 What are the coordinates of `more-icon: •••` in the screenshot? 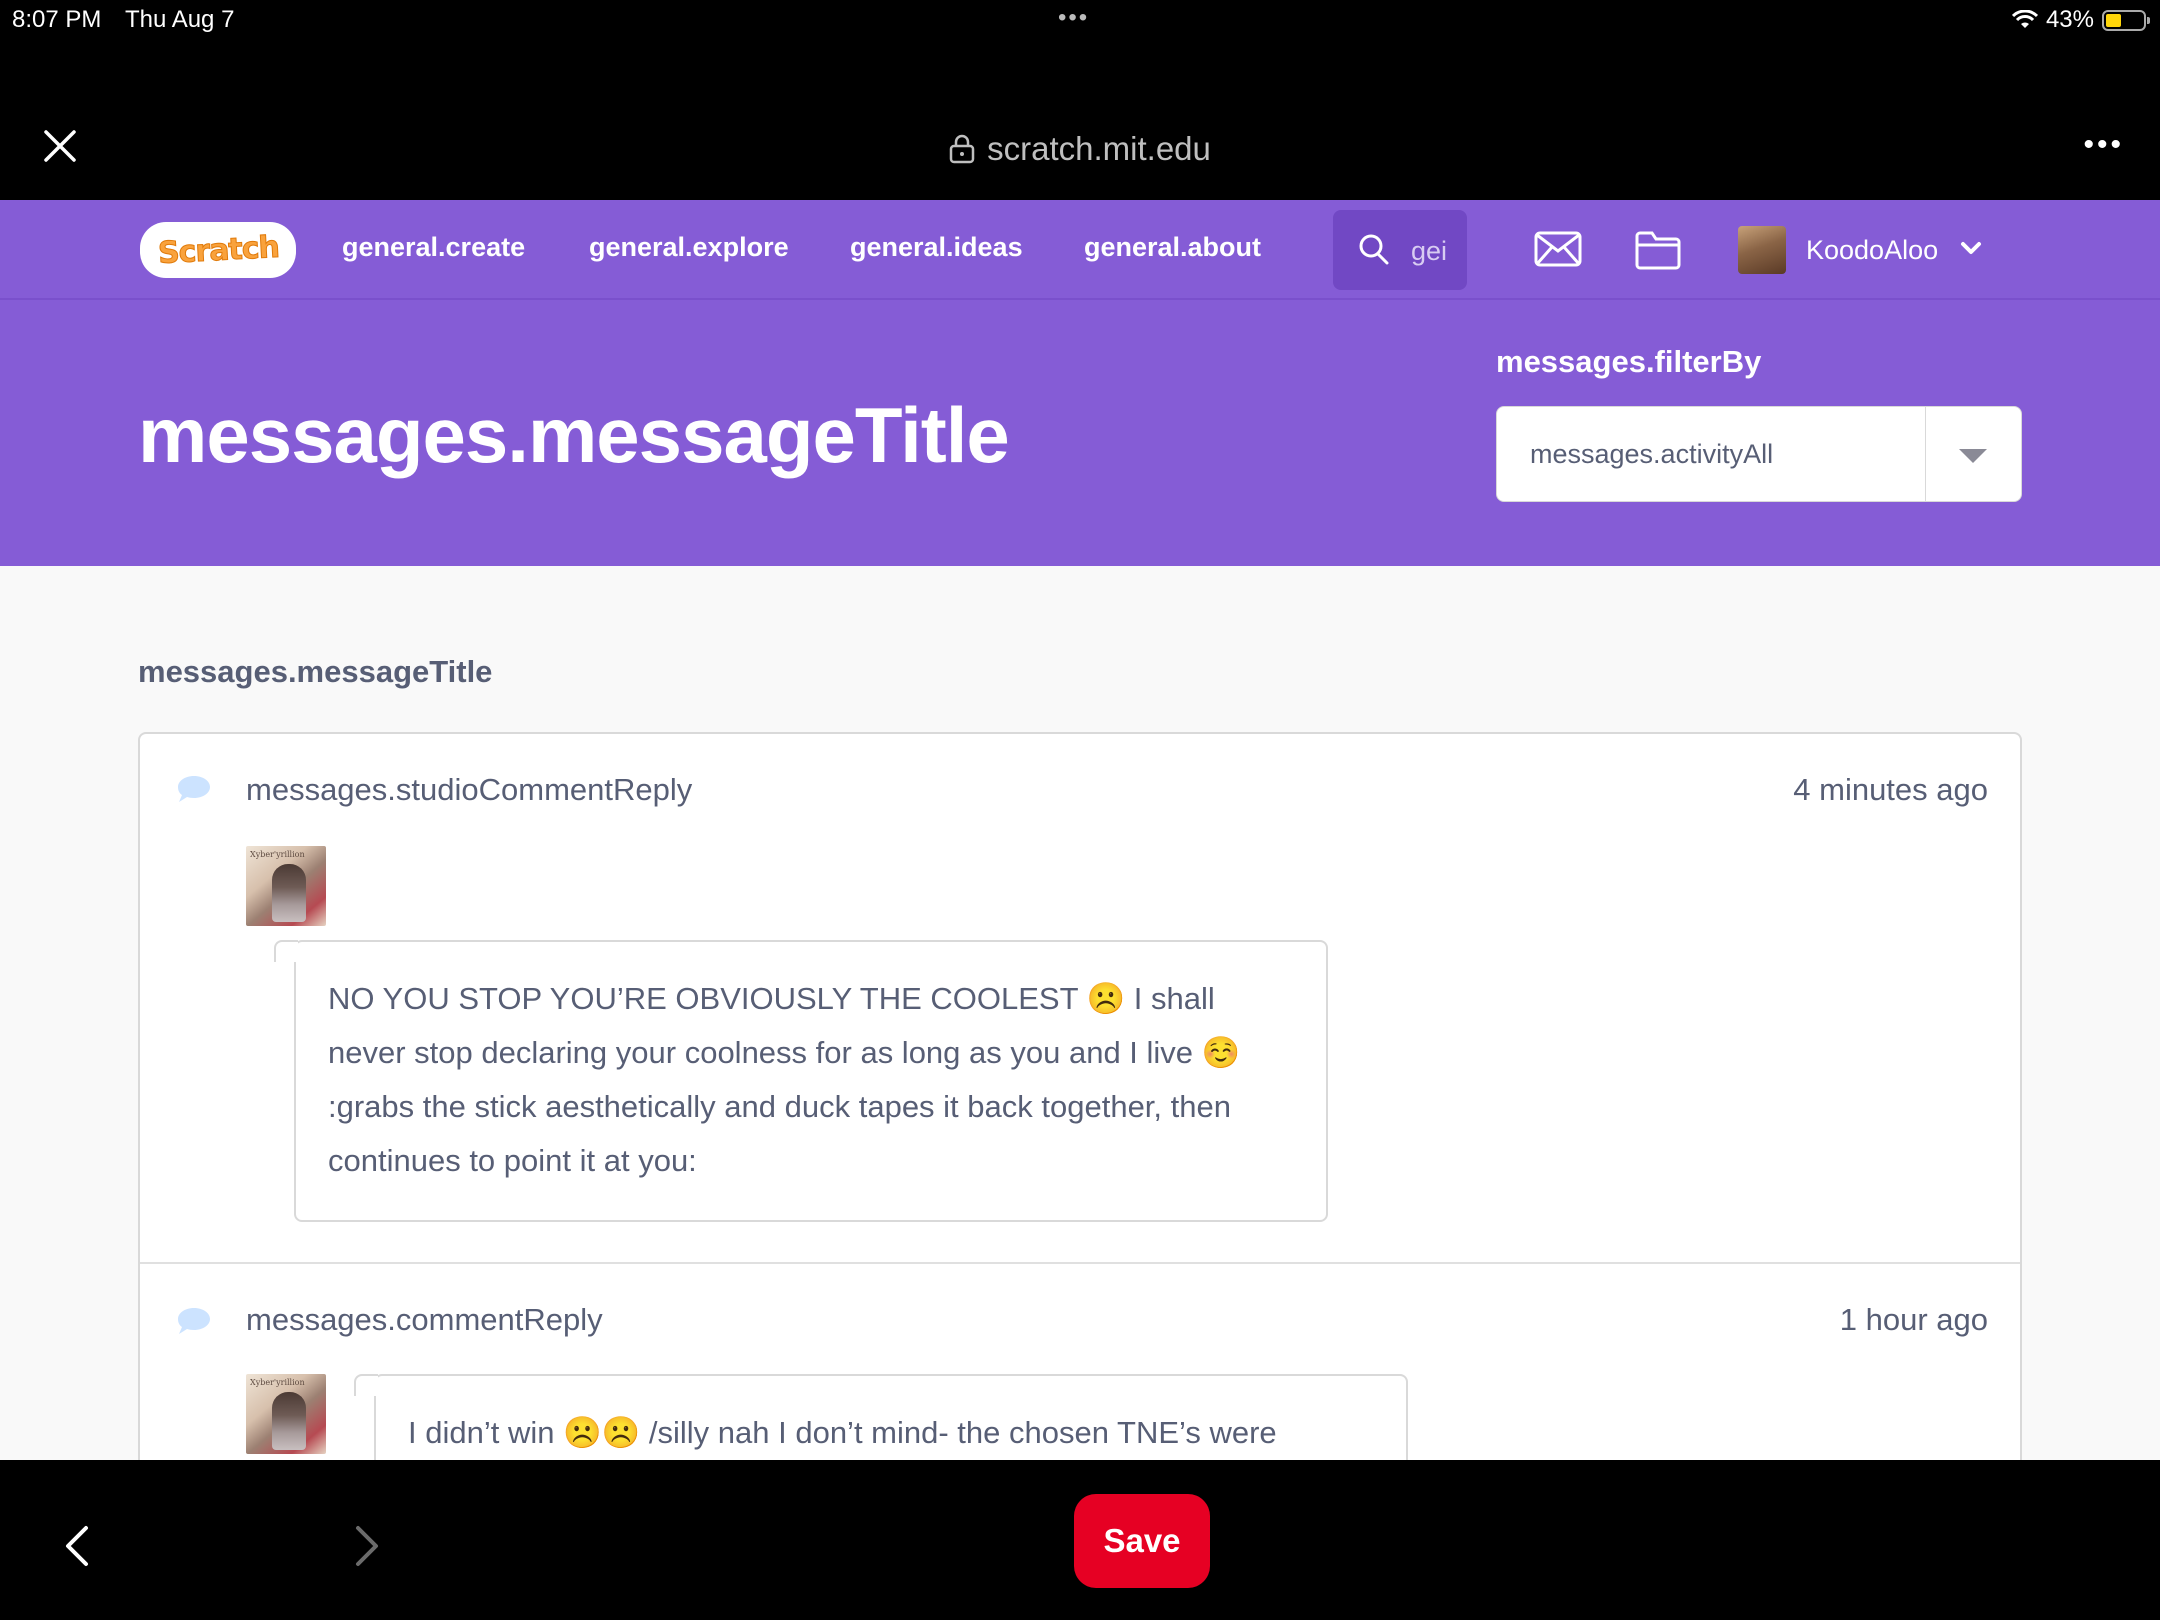 It's located at (2103, 145).